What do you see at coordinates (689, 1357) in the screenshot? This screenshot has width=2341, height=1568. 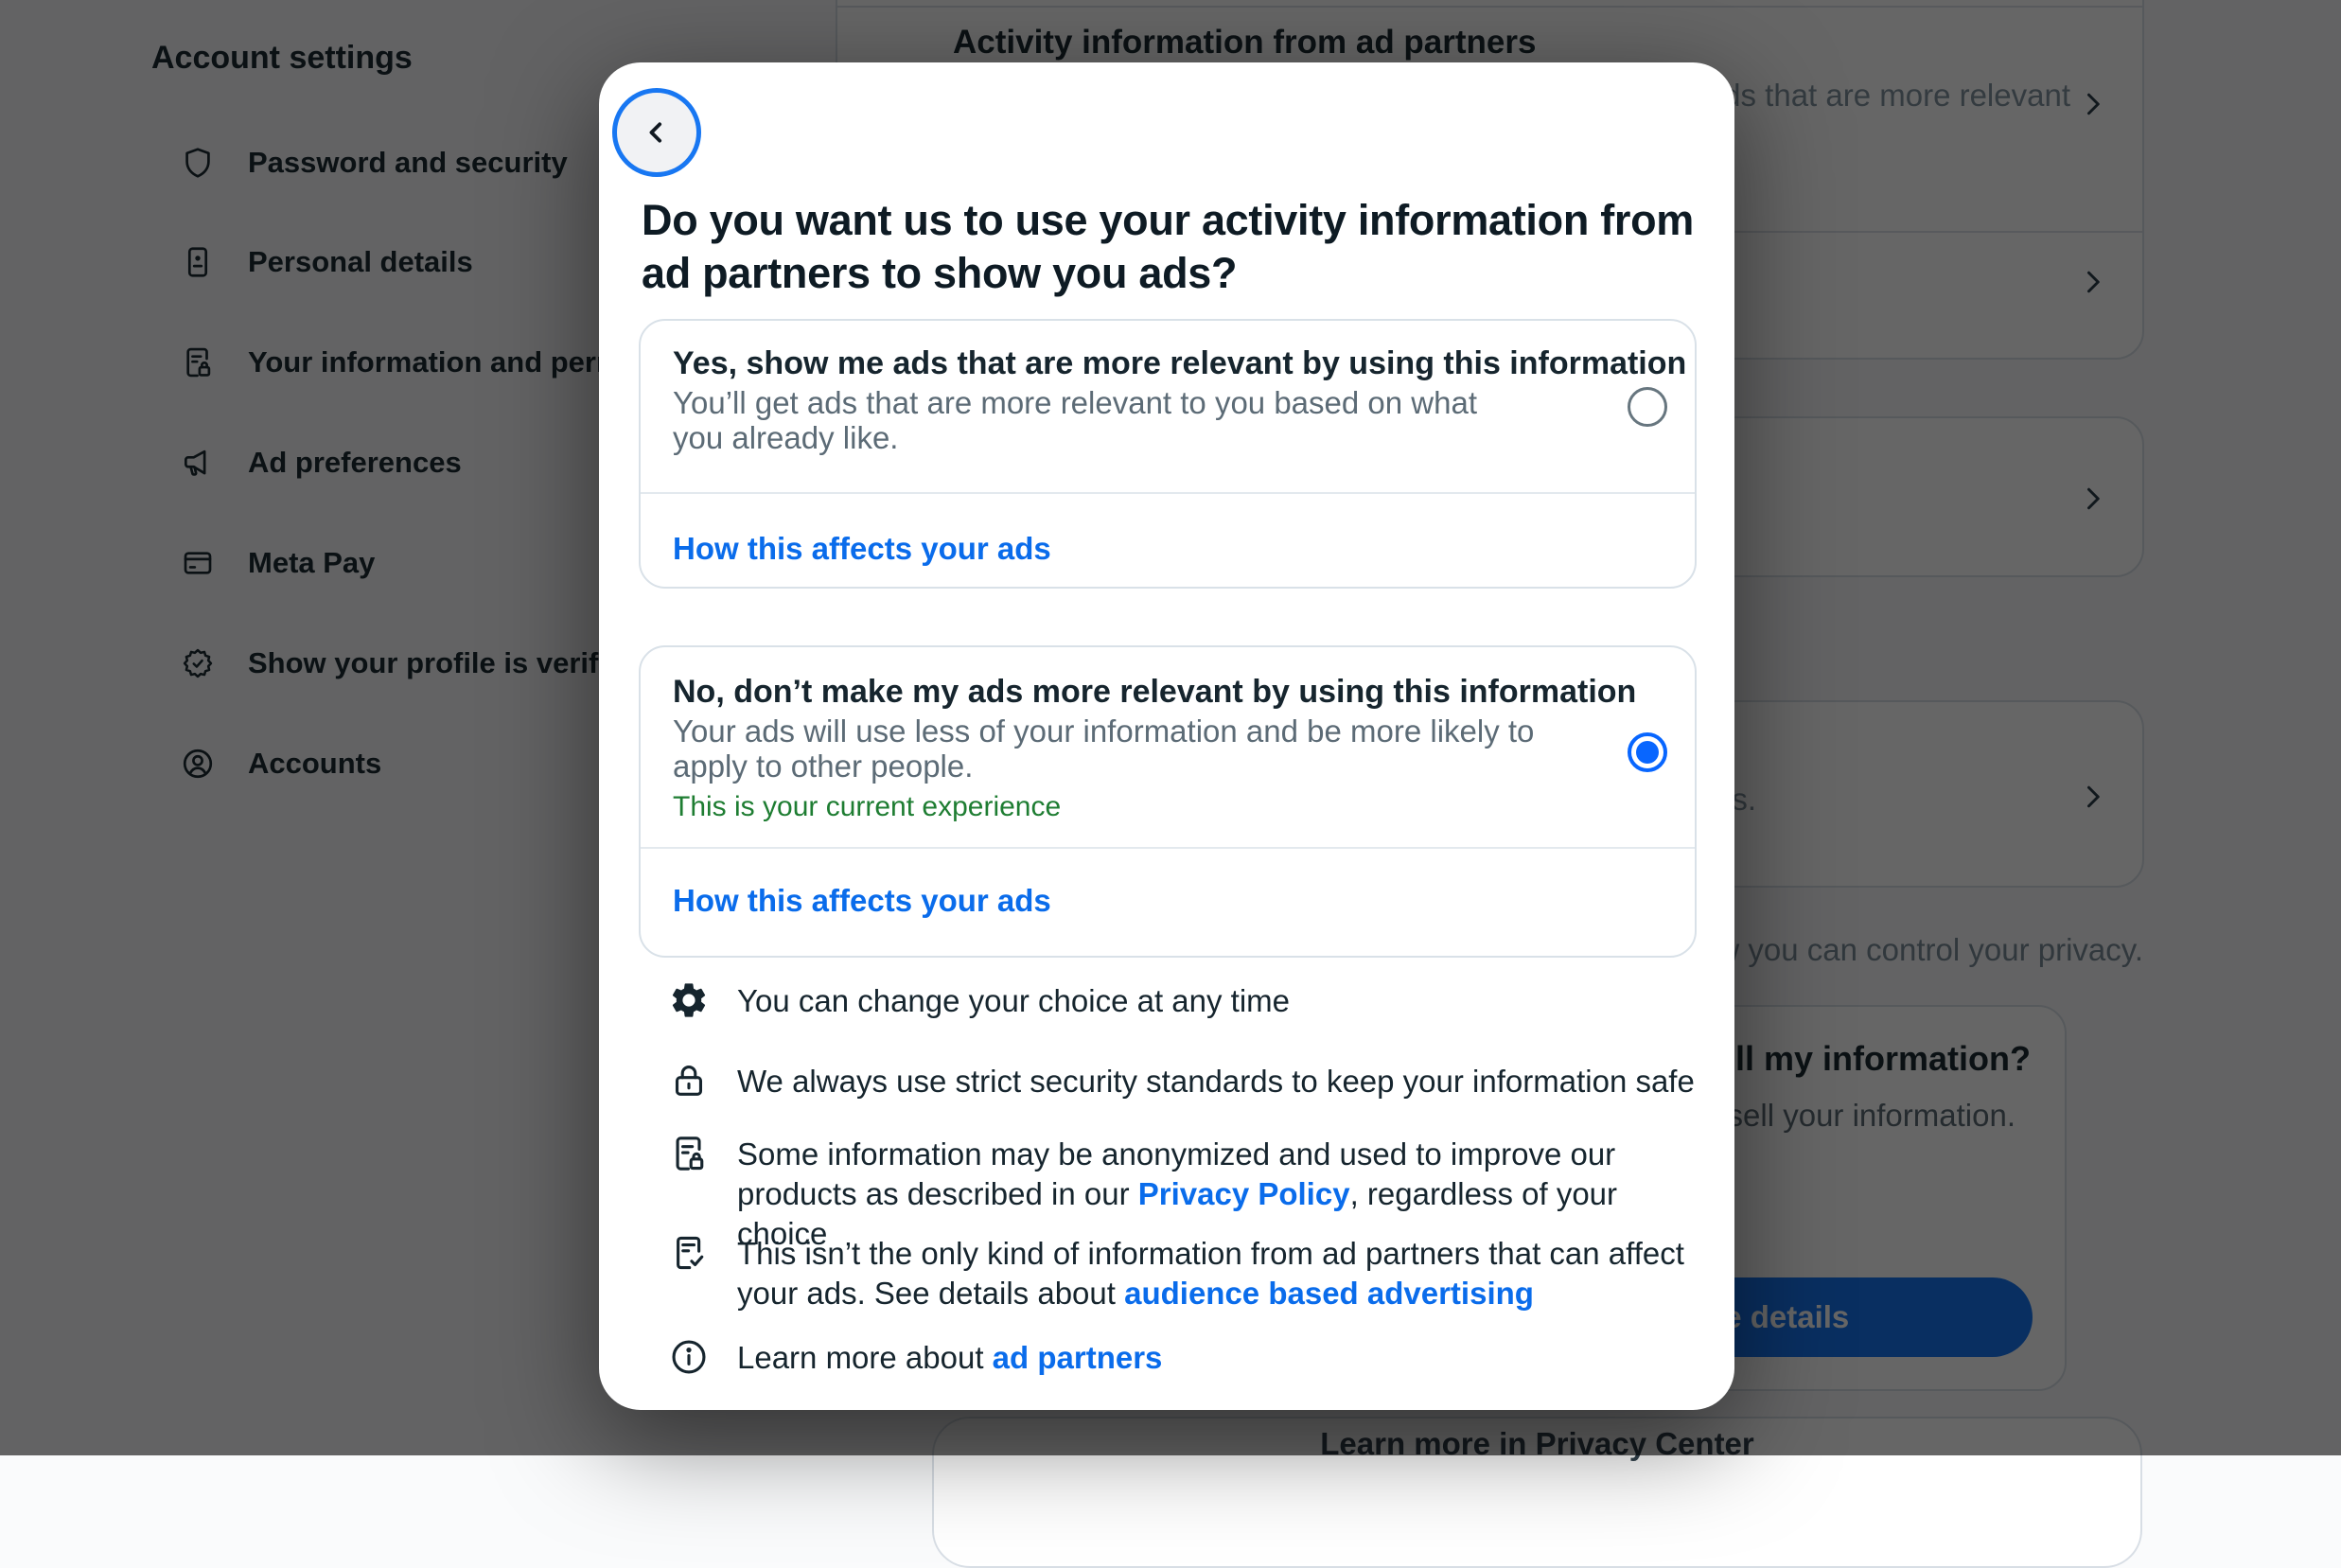 I see `info-circle-icon` at bounding box center [689, 1357].